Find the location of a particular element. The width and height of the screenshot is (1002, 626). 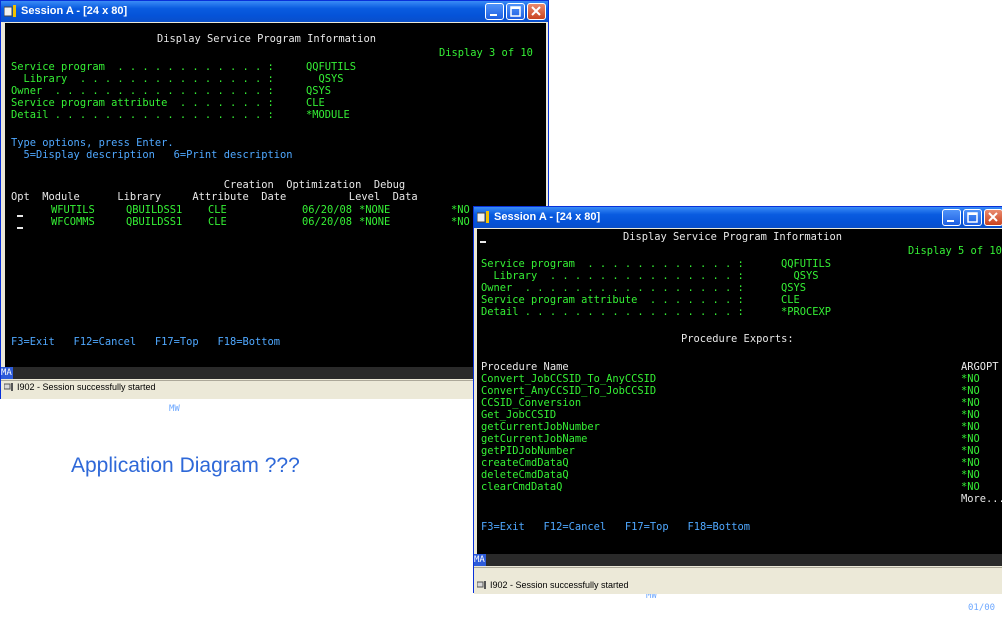

procedure-name: Get_JobCCSID is located at coordinates (519, 415).